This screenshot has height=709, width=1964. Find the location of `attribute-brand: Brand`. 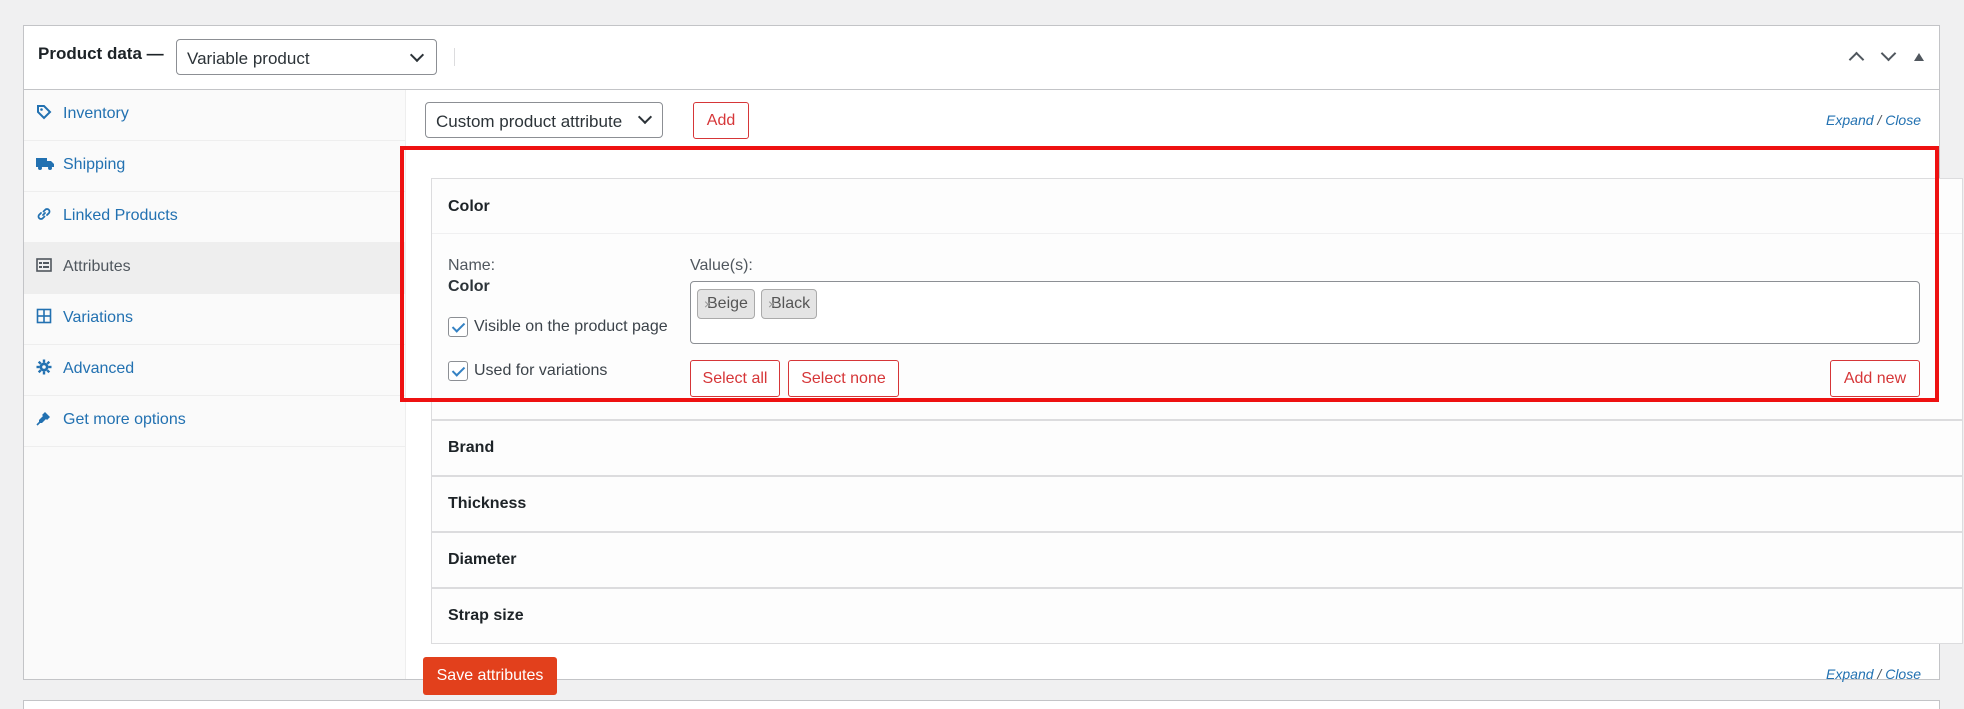

attribute-brand: Brand is located at coordinates (1197, 448).